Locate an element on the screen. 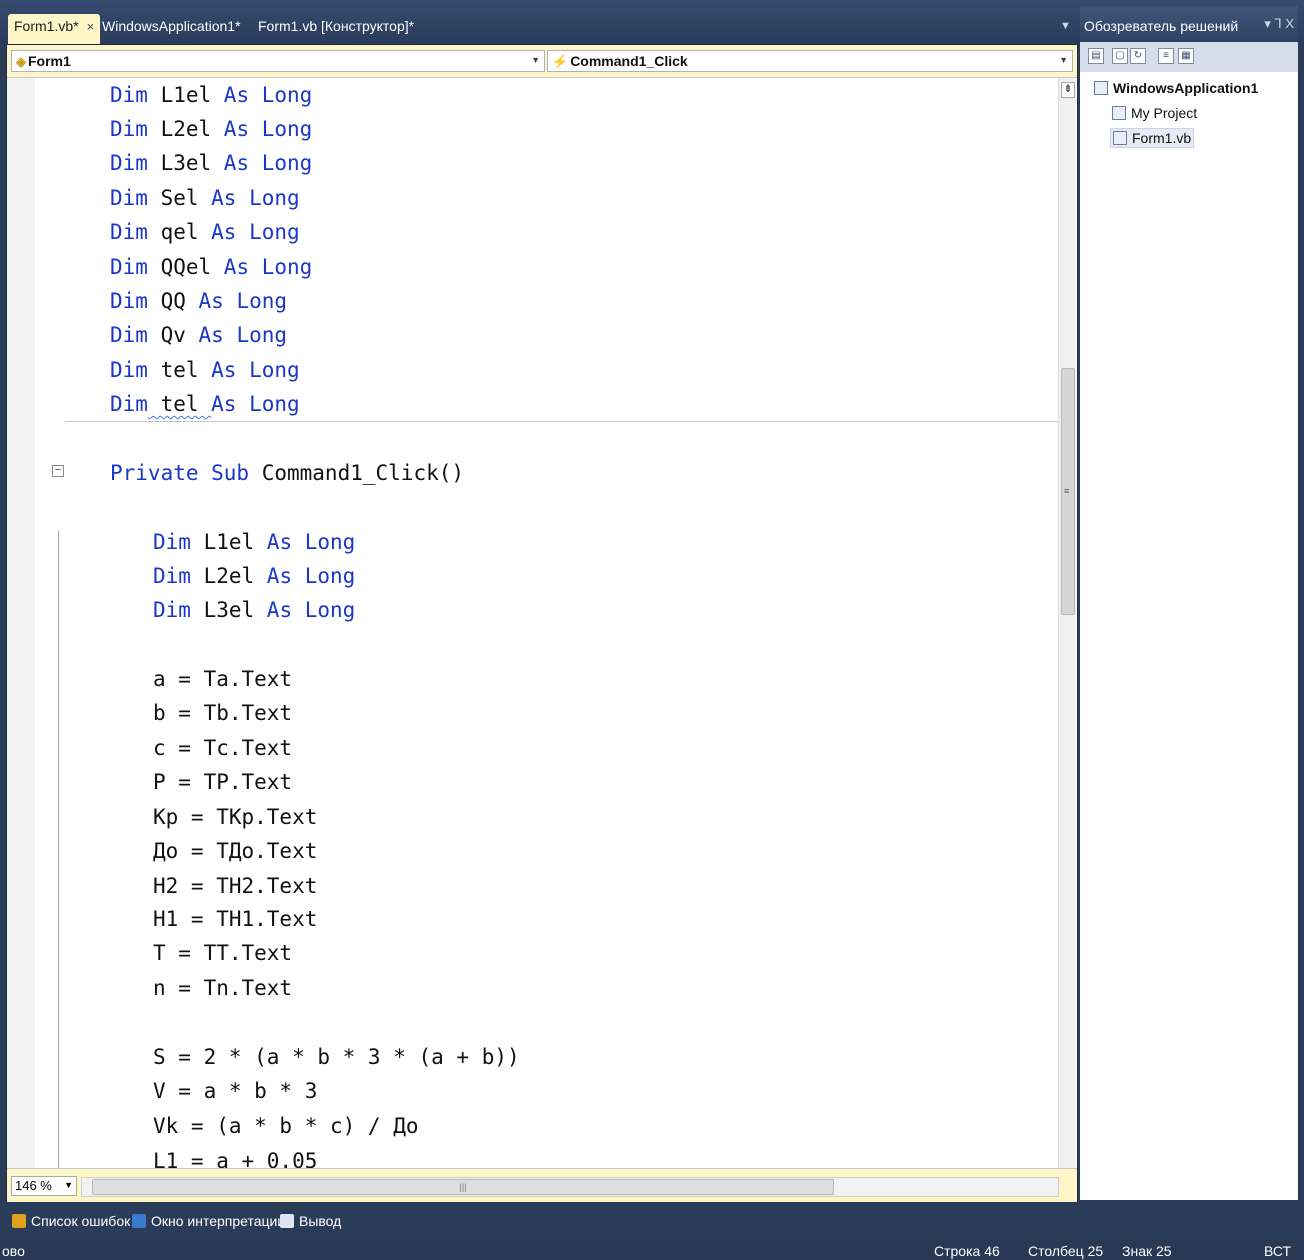 The image size is (1304, 1260). tab-error-list: Список ошибок is located at coordinates (71, 1221).